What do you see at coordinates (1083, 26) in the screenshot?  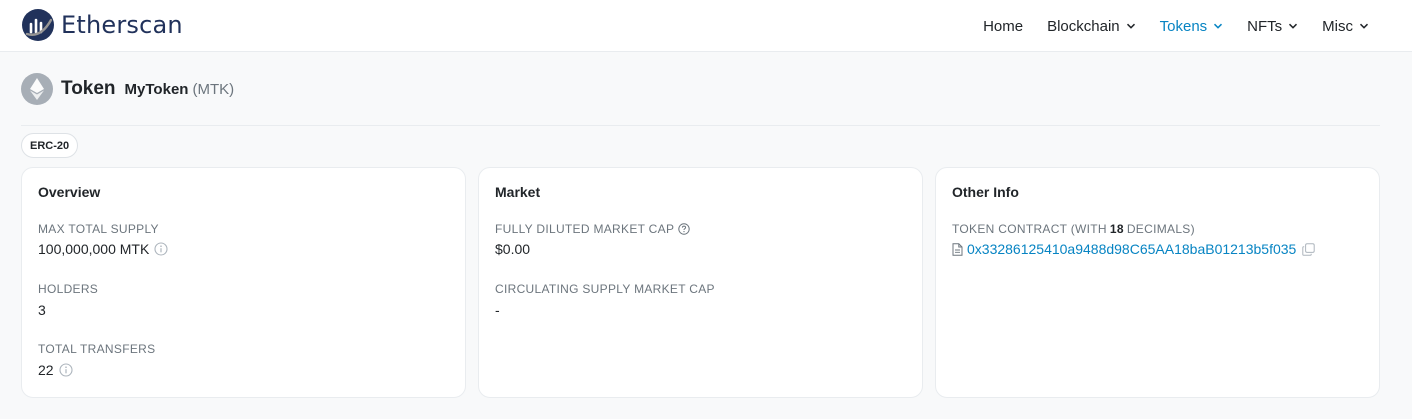 I see `nav-blockchain-label: Blockchain` at bounding box center [1083, 26].